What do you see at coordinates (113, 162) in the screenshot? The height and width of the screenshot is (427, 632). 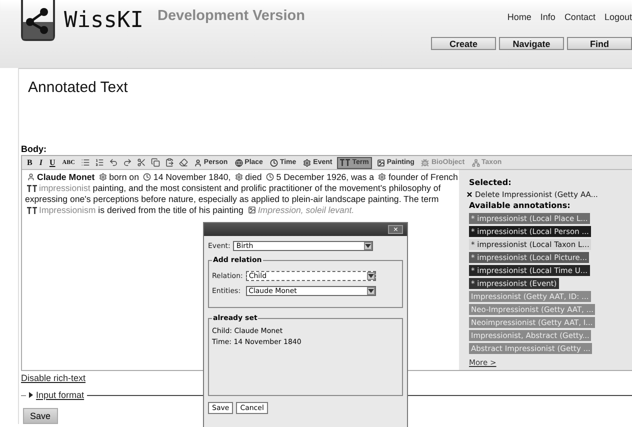 I see `undo-icon` at bounding box center [113, 162].